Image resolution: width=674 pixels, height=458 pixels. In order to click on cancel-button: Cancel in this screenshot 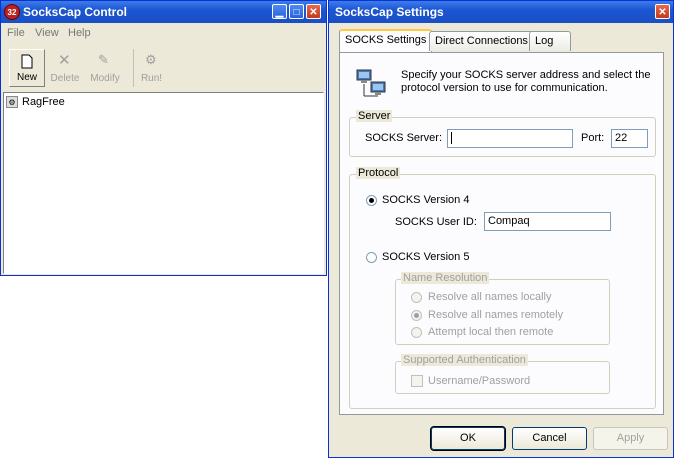, I will do `click(549, 438)`.